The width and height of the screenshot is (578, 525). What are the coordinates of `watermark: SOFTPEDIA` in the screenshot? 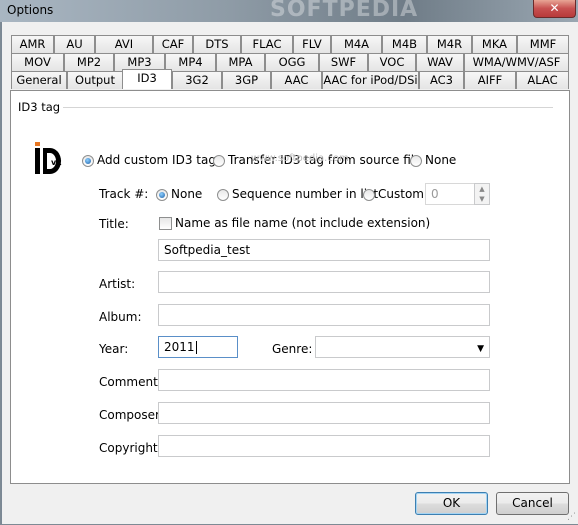 It's located at (344, 11).